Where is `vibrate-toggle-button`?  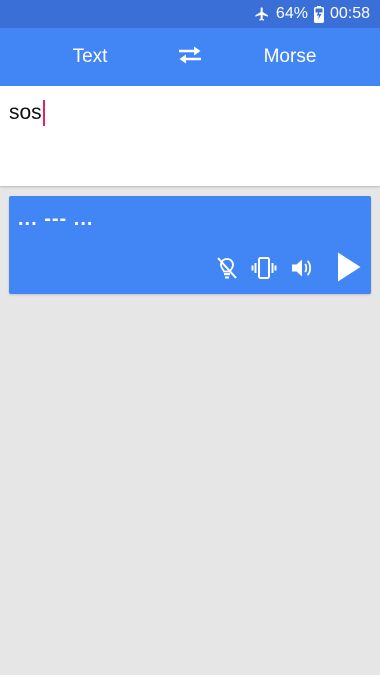
vibrate-toggle-button is located at coordinates (264, 270).